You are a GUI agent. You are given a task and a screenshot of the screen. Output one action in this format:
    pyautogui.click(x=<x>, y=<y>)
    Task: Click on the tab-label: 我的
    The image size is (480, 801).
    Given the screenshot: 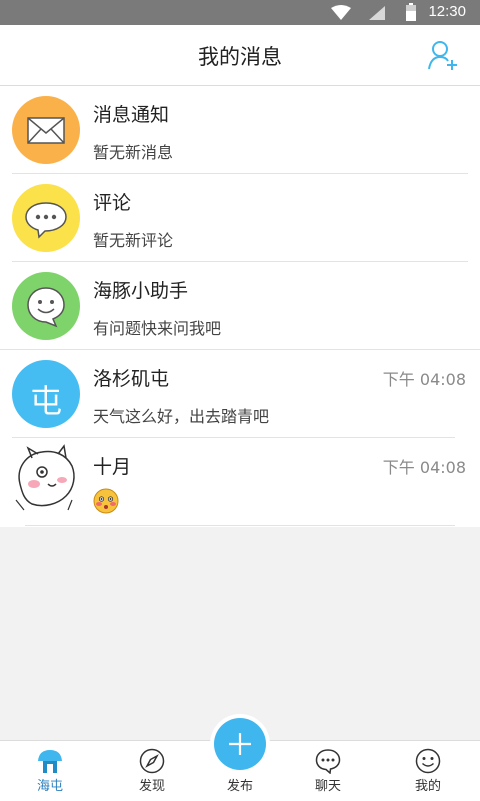 What is the action you would take?
    pyautogui.click(x=427, y=786)
    